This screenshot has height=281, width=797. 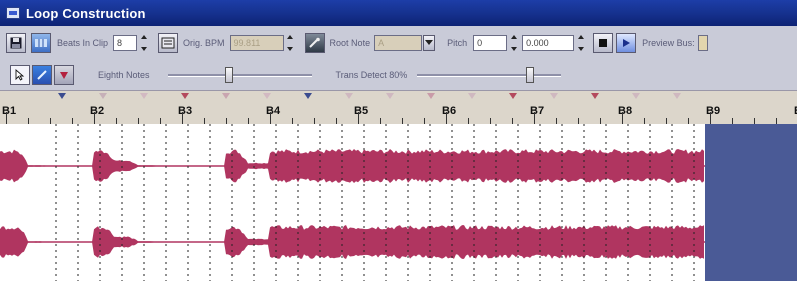 I want to click on bar-label: B5, so click(x=361, y=111).